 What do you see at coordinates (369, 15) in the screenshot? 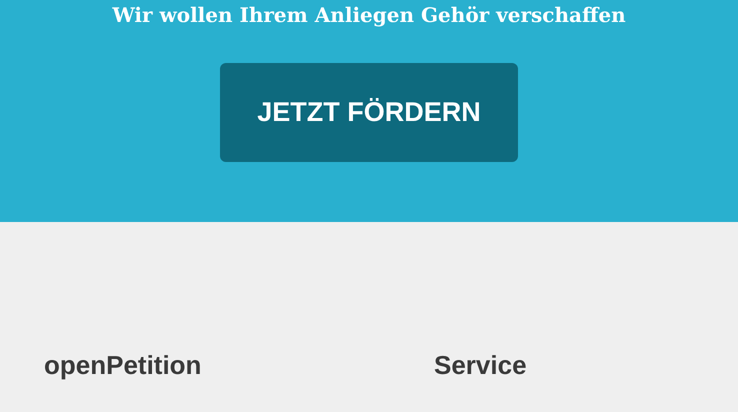
I see `banner-heading: Wir wollen Ihrem Anliegen Gehör verschaffen` at bounding box center [369, 15].